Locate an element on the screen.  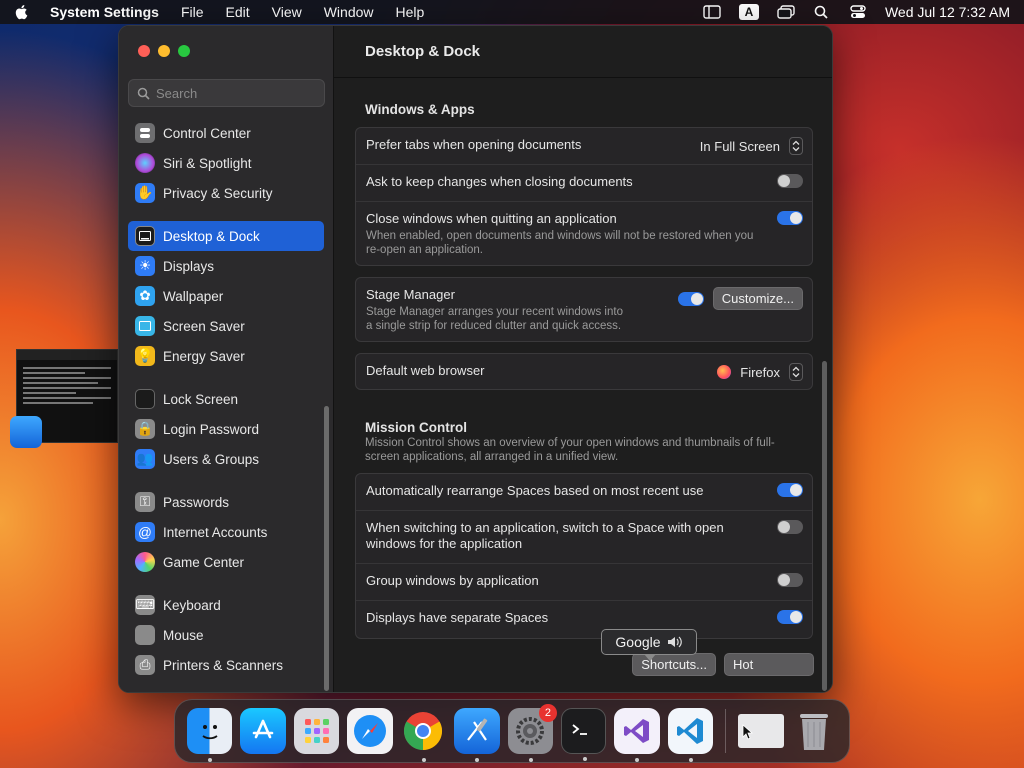
sidebar-item-control-center: Control Center is located at coordinates (226, 133).